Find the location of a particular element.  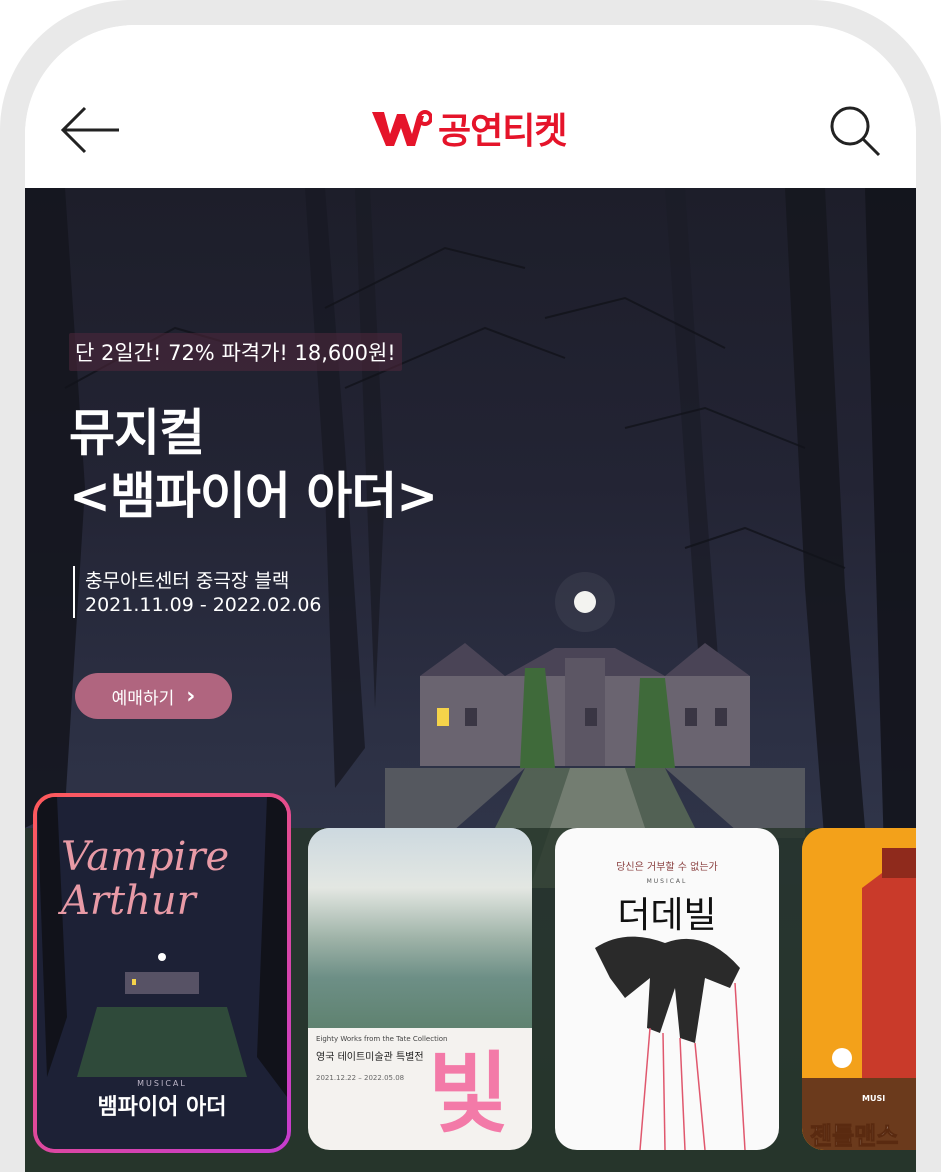

brand-logo: 공연티켓 is located at coordinates (468, 128).